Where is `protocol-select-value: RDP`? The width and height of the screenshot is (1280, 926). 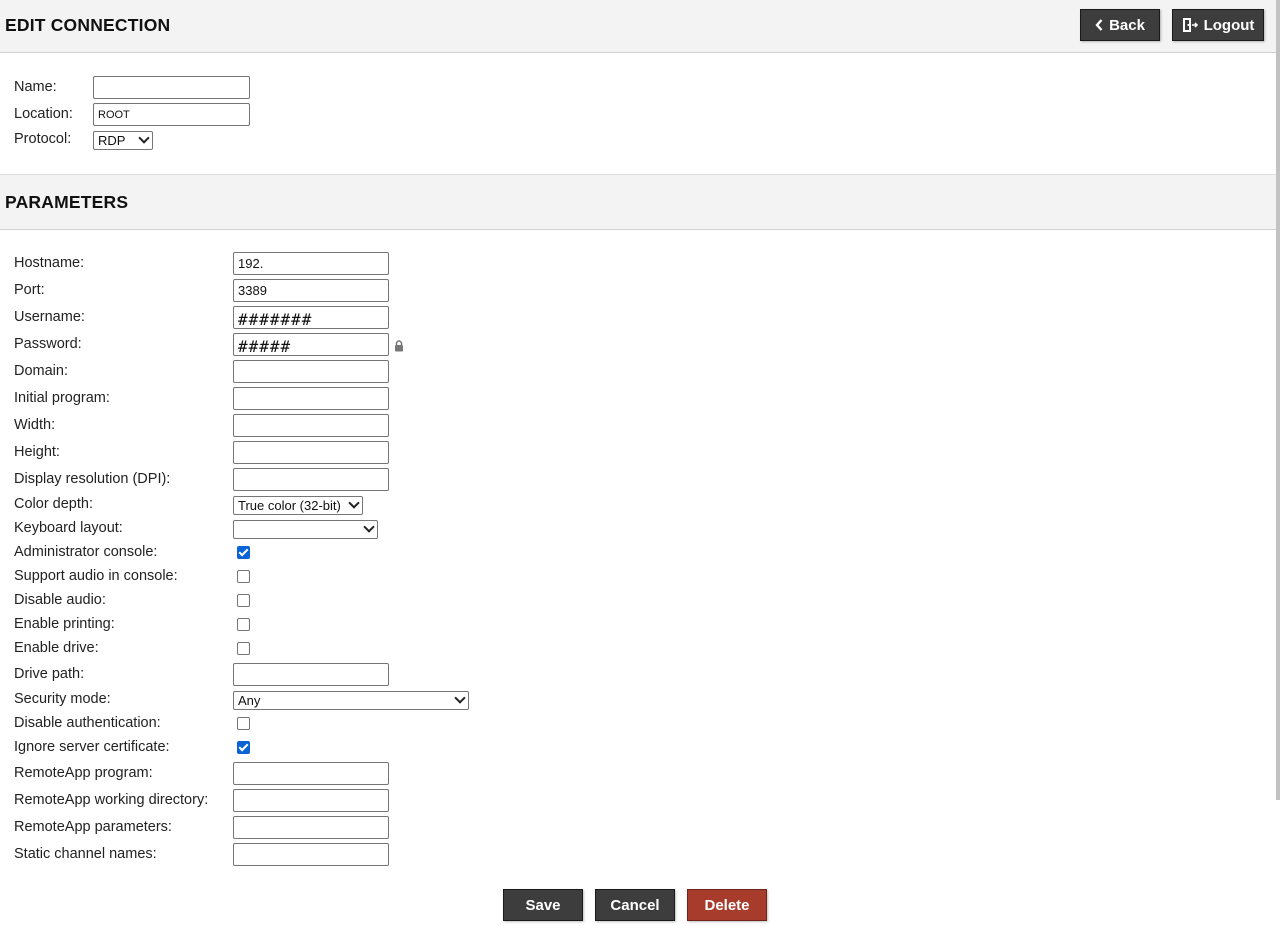
protocol-select-value: RDP is located at coordinates (112, 140).